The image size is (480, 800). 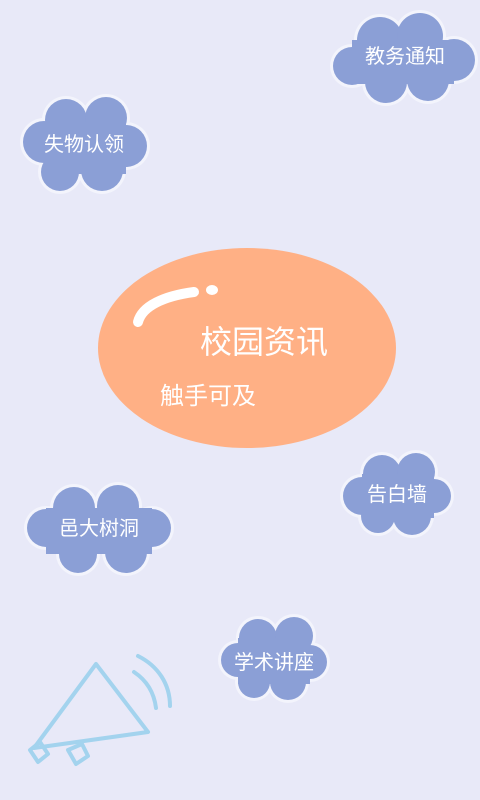 What do you see at coordinates (274, 662) in the screenshot?
I see `lectures-label: 学术讲座` at bounding box center [274, 662].